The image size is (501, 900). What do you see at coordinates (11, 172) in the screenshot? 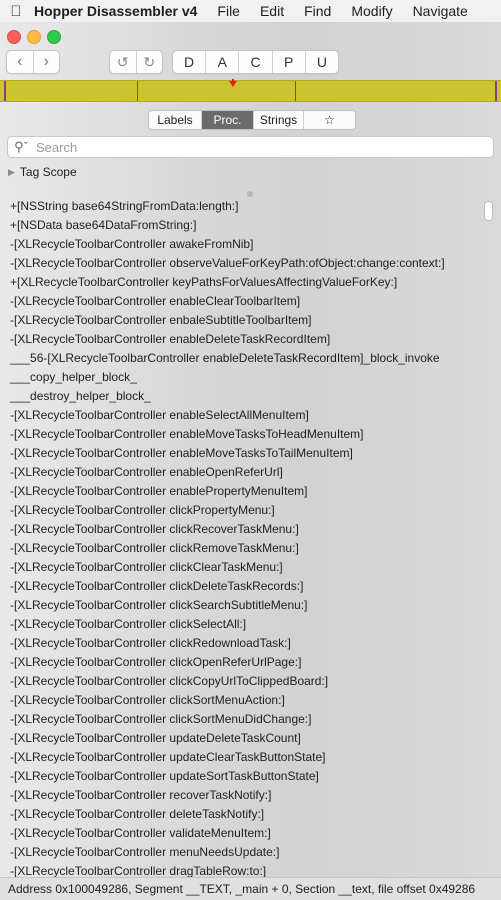
I see `disclosure-triangle-icon: ▶` at bounding box center [11, 172].